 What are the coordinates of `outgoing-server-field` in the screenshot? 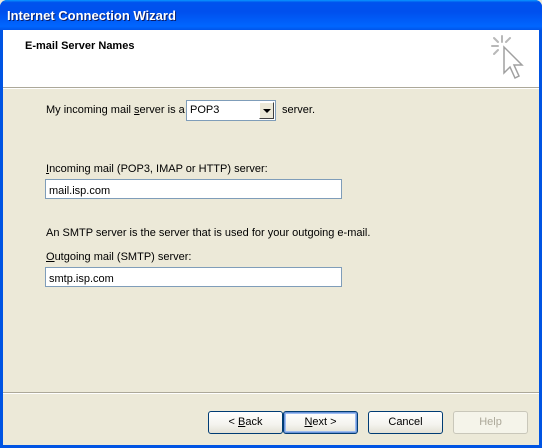 It's located at (193, 277).